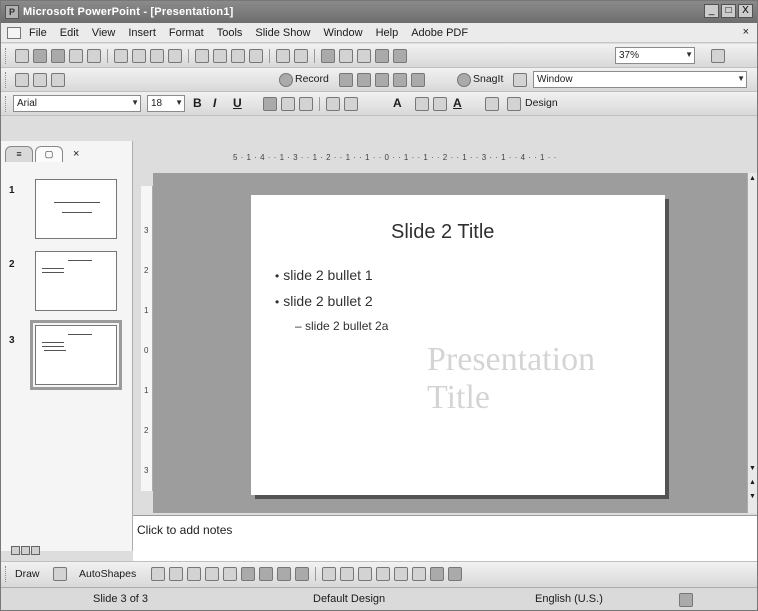 This screenshot has width=758, height=611. I want to click on notes-placeholder: Click to add notes, so click(184, 530).